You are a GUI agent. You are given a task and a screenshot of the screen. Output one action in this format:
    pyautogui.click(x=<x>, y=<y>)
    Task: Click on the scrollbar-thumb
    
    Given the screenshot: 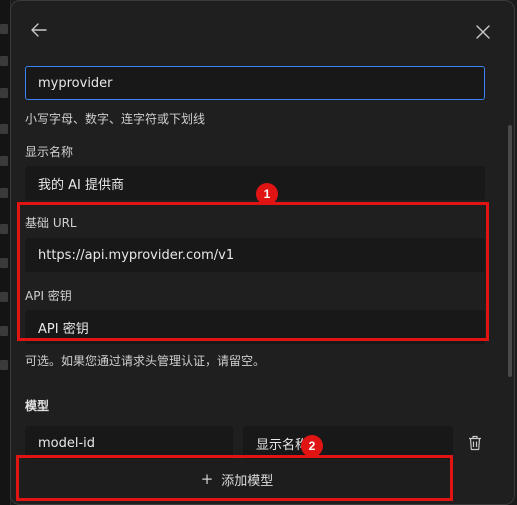 What is the action you would take?
    pyautogui.click(x=510, y=251)
    